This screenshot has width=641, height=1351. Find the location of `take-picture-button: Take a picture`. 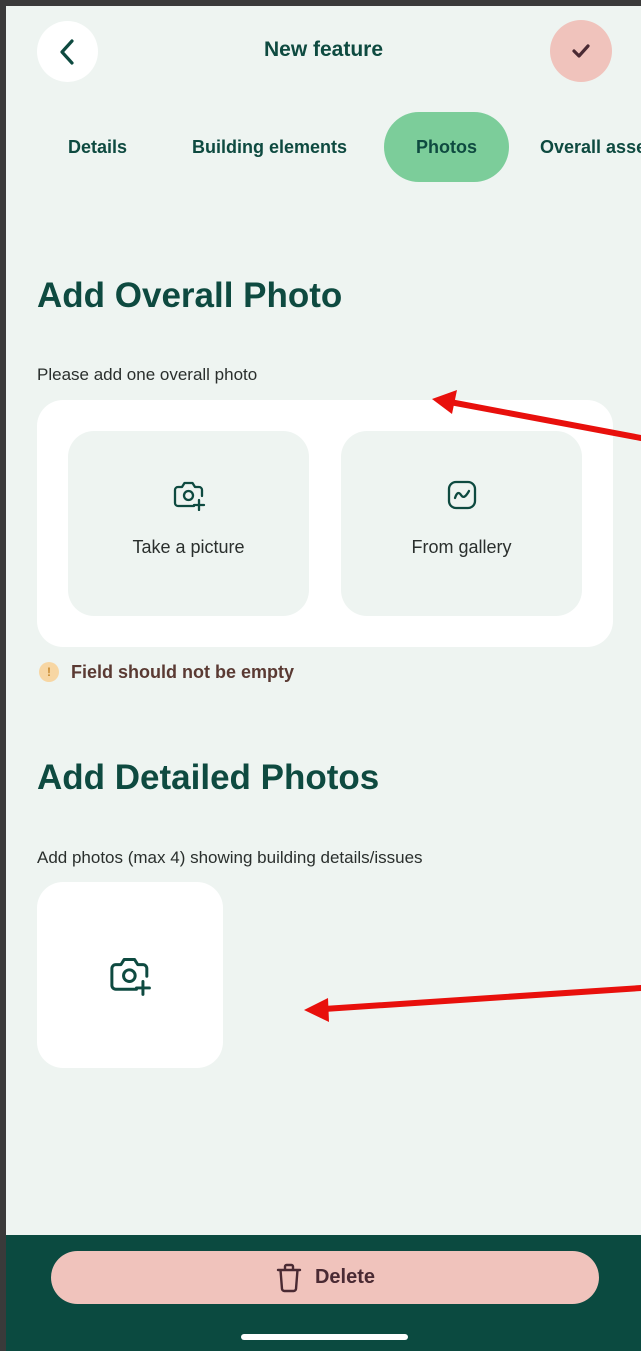

take-picture-button: Take a picture is located at coordinates (188, 523).